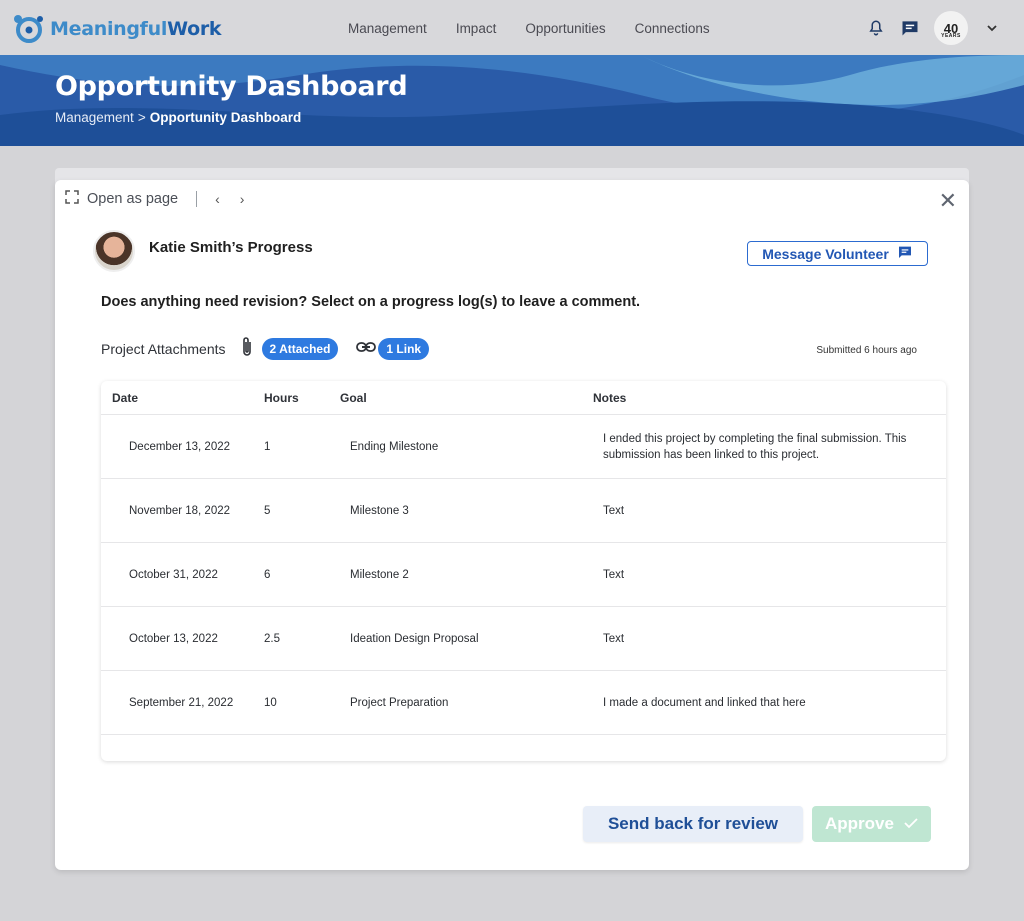 This screenshot has width=1024, height=921. I want to click on attached-files-pill: 2 Attached, so click(300, 348).